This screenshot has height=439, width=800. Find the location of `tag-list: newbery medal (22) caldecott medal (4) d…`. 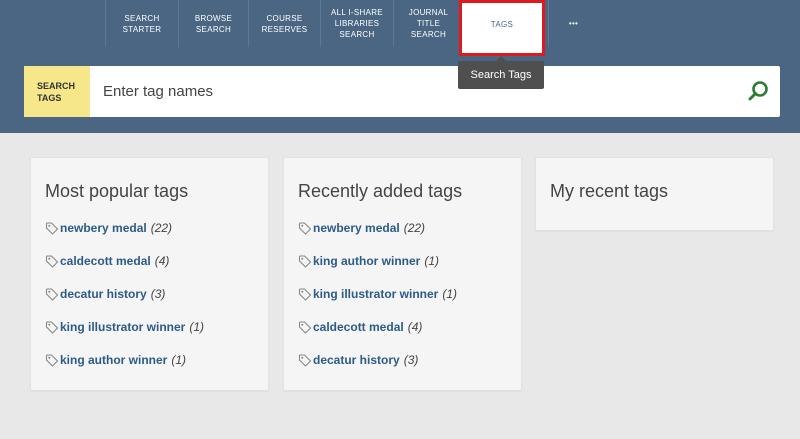

tag-list: newbery medal (22) caldecott medal (4) d… is located at coordinates (156, 308).